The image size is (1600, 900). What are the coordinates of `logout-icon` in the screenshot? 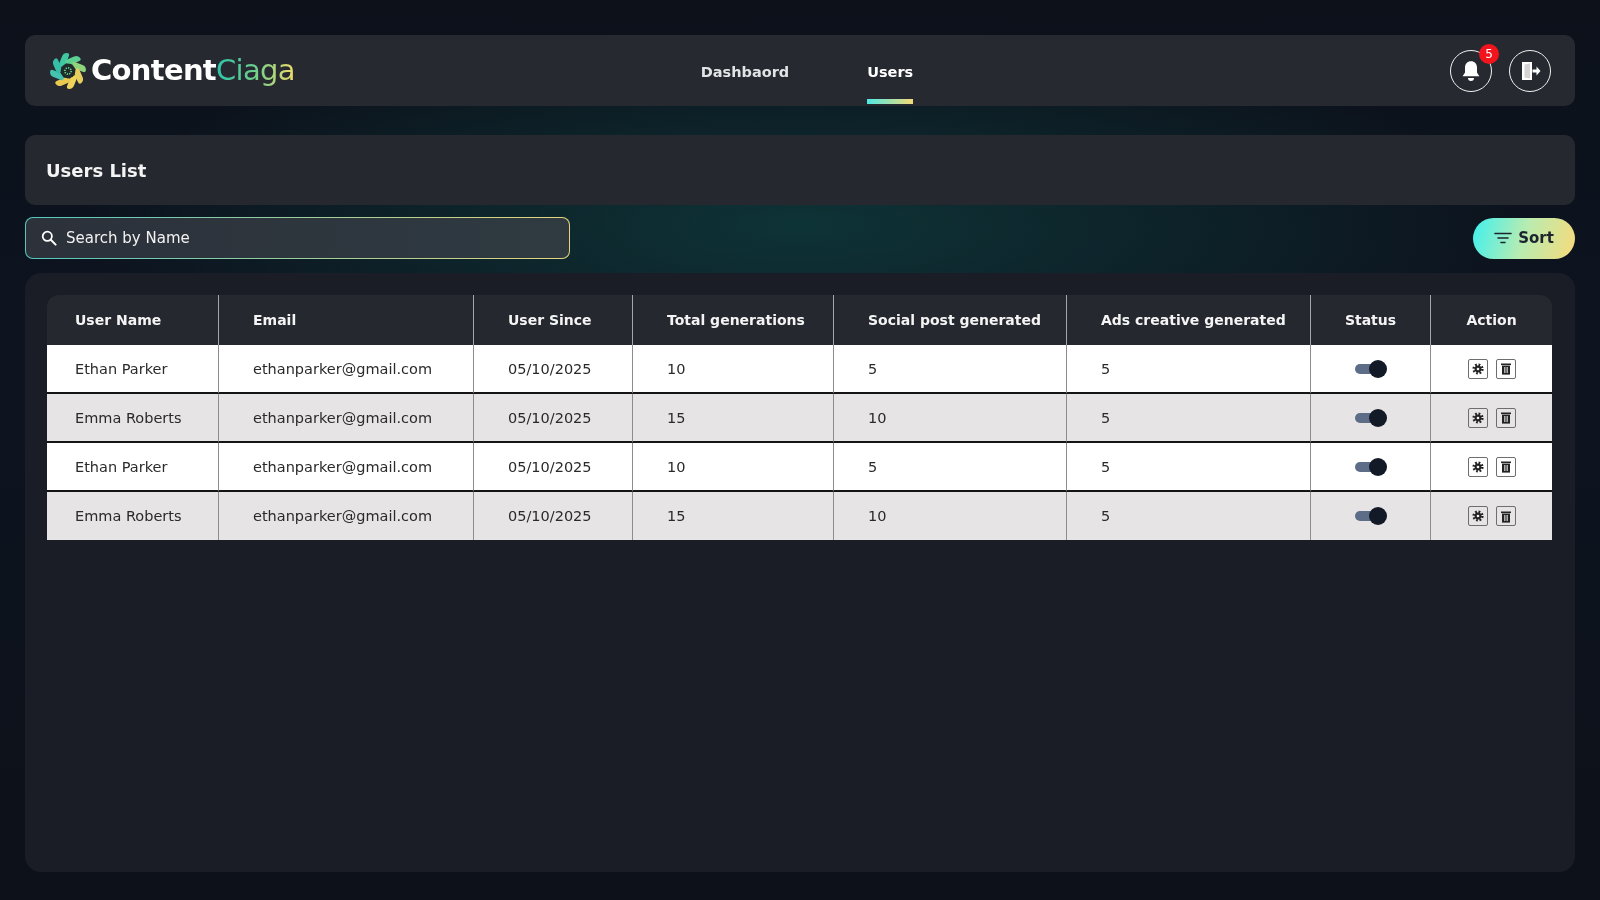 It's located at (1530, 70).